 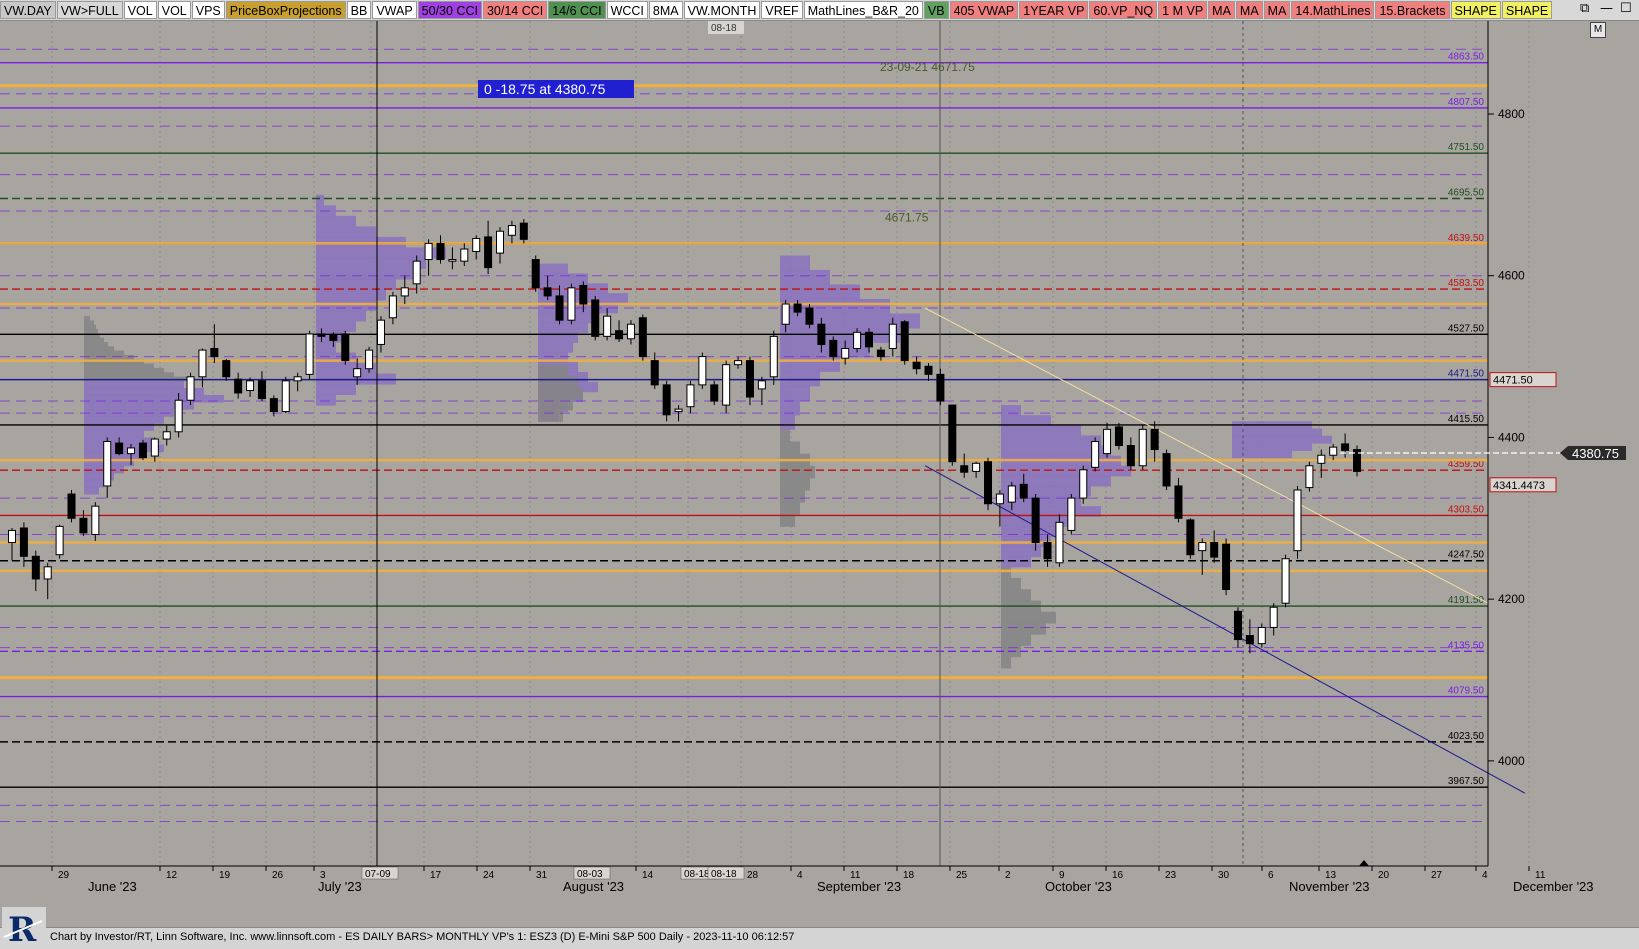 What do you see at coordinates (722, 10) in the screenshot?
I see `toolbar-button-13: VW.MONTH` at bounding box center [722, 10].